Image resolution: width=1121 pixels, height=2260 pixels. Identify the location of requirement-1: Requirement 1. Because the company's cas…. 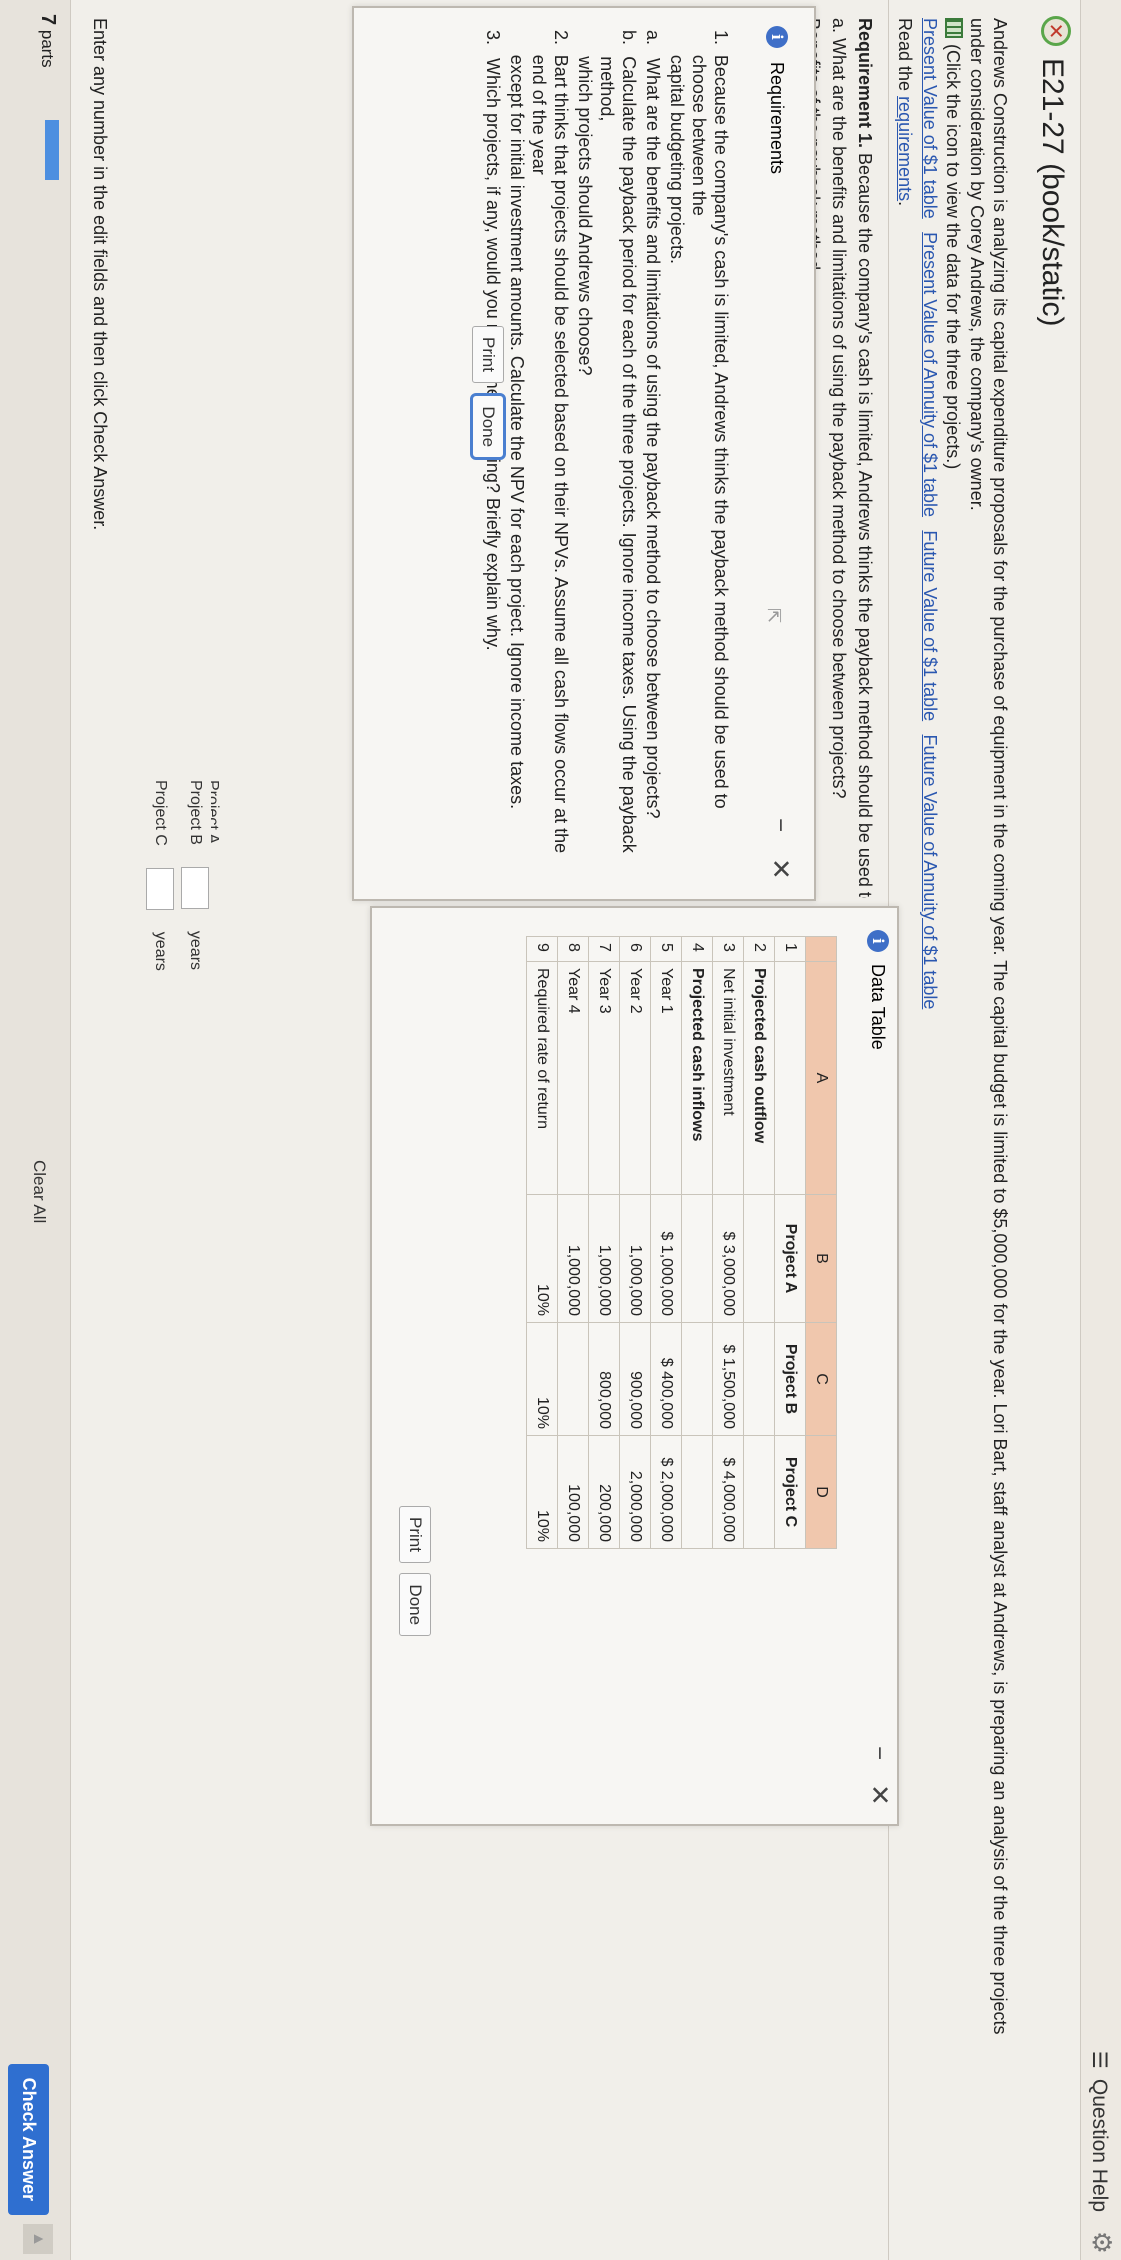
(865, 458).